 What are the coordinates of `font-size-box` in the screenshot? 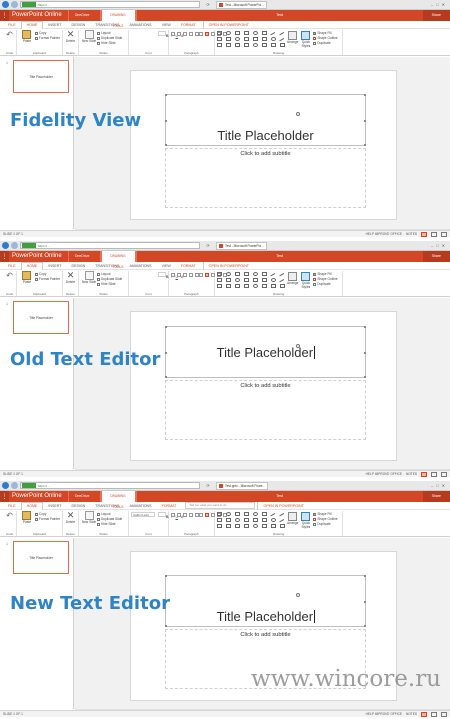 It's located at (162, 274).